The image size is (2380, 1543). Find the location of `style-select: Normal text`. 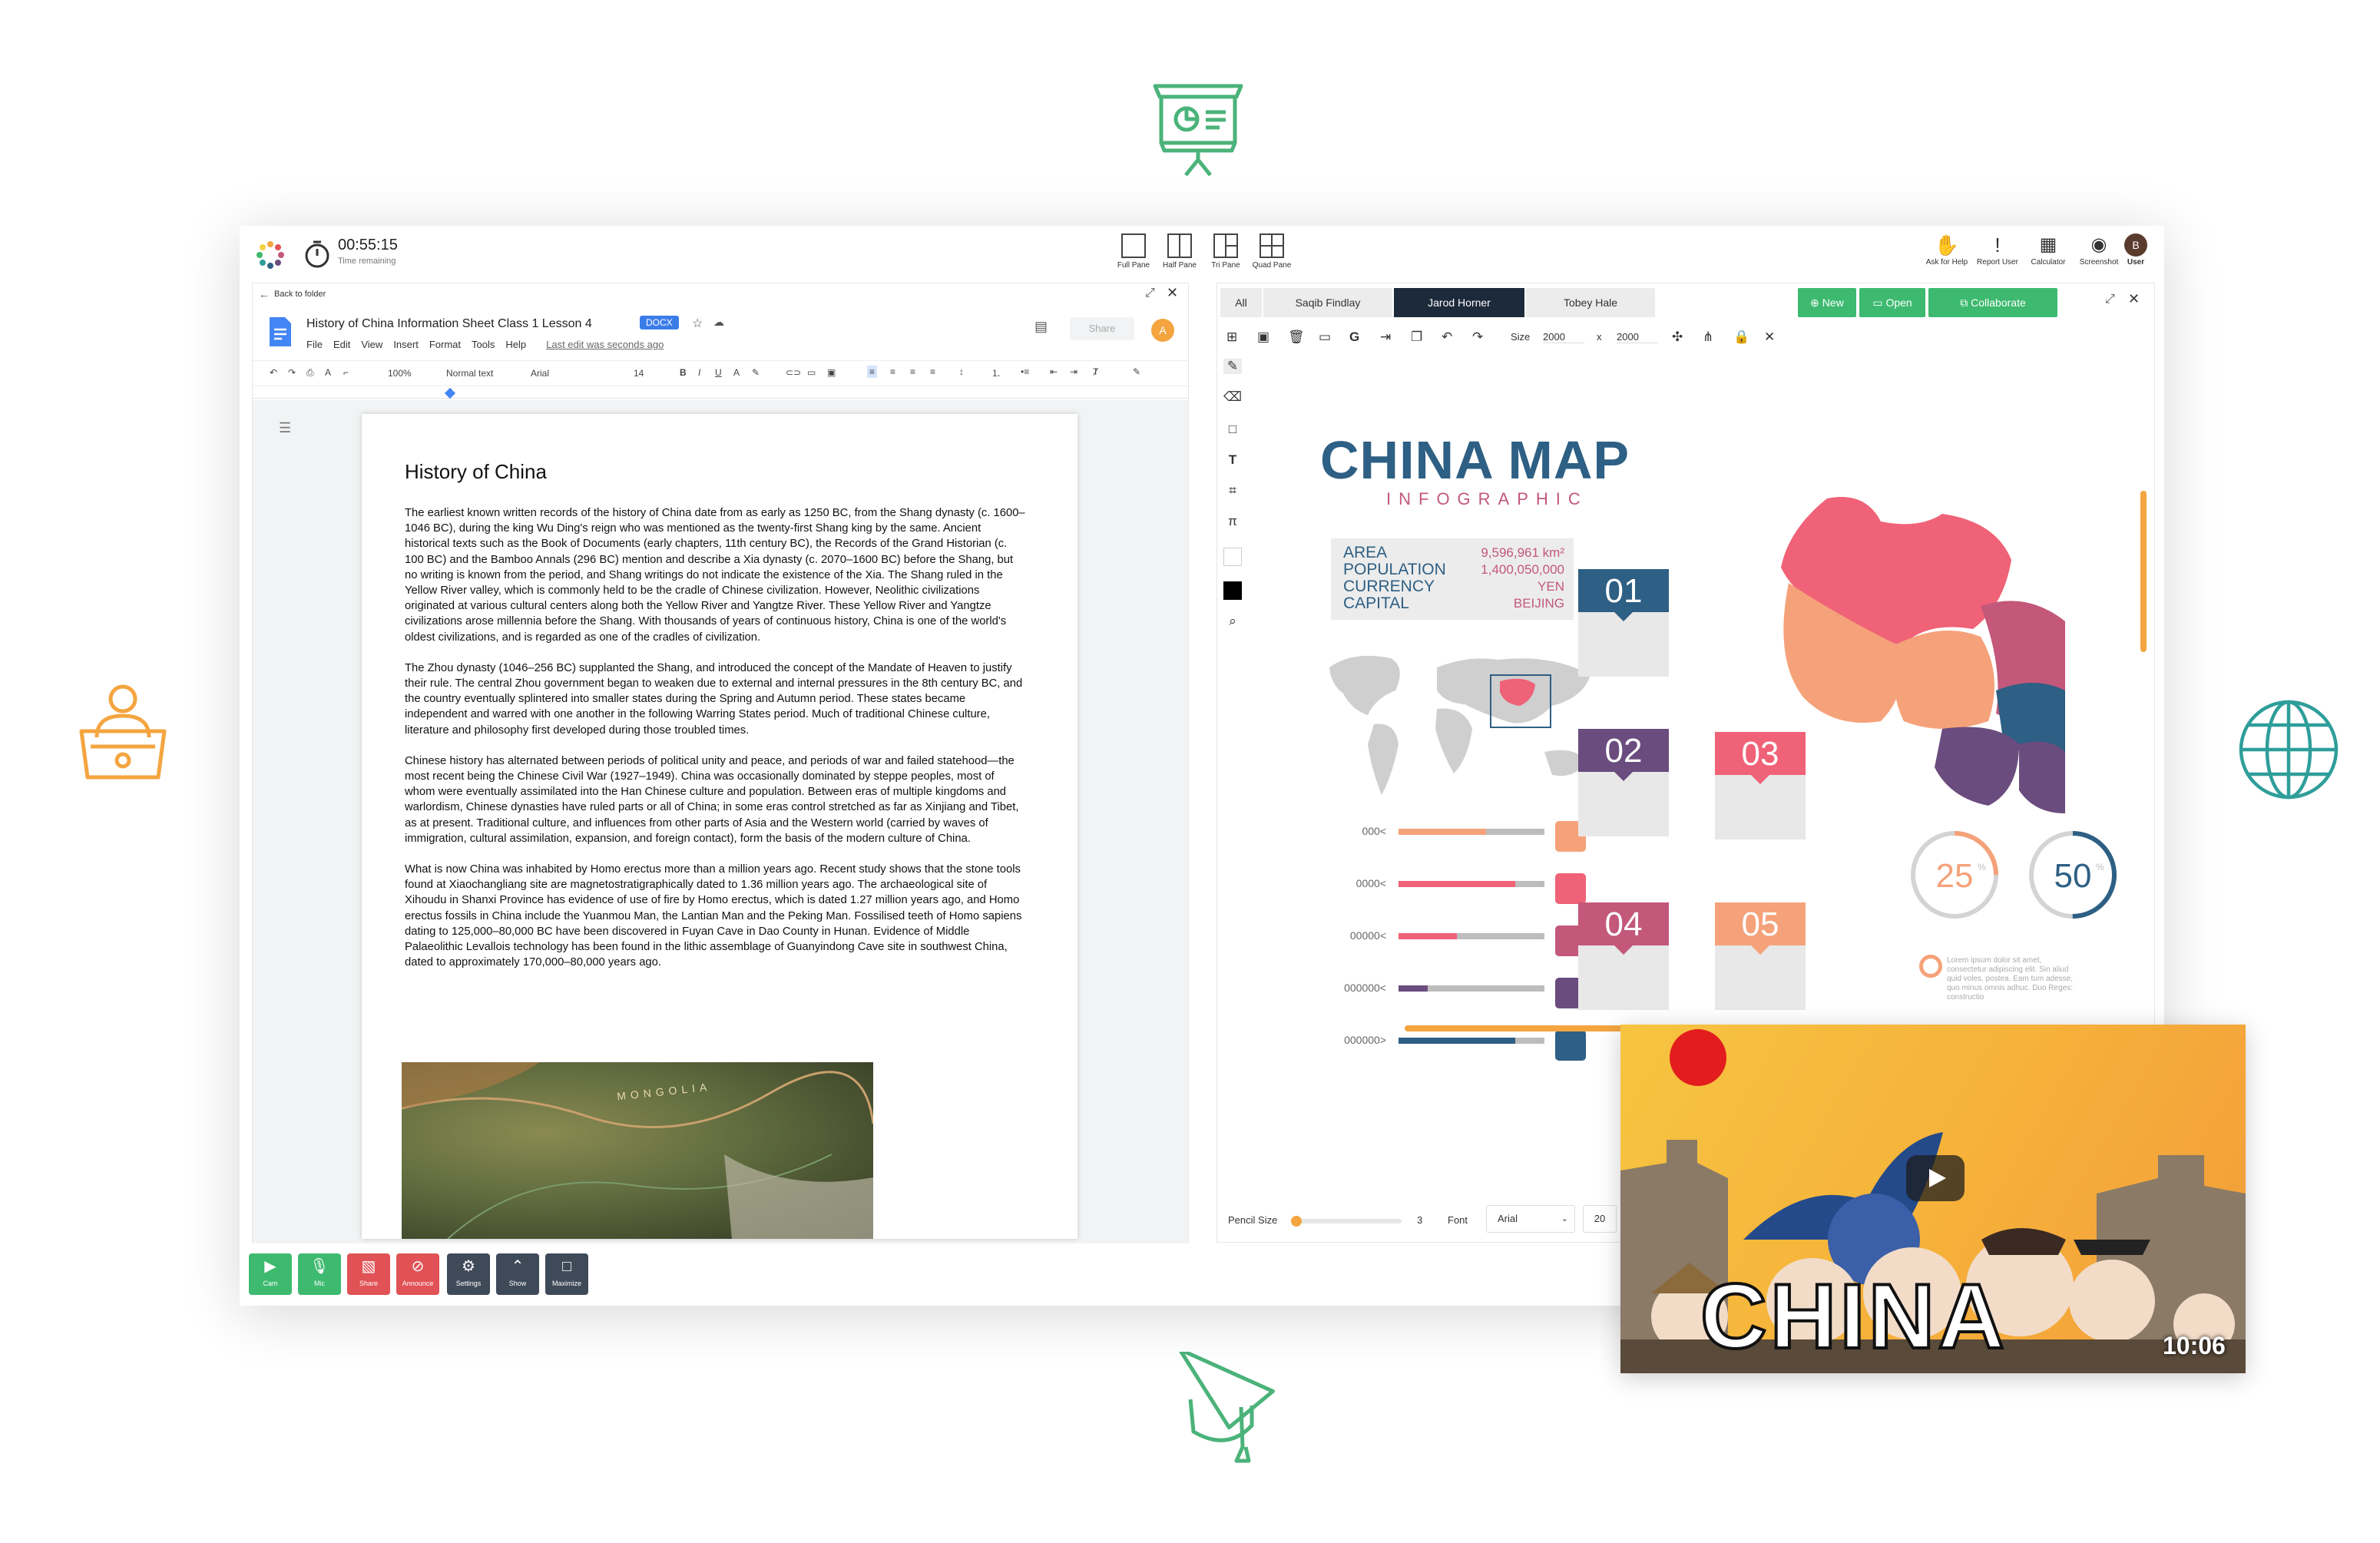

style-select: Normal text is located at coordinates (469, 373).